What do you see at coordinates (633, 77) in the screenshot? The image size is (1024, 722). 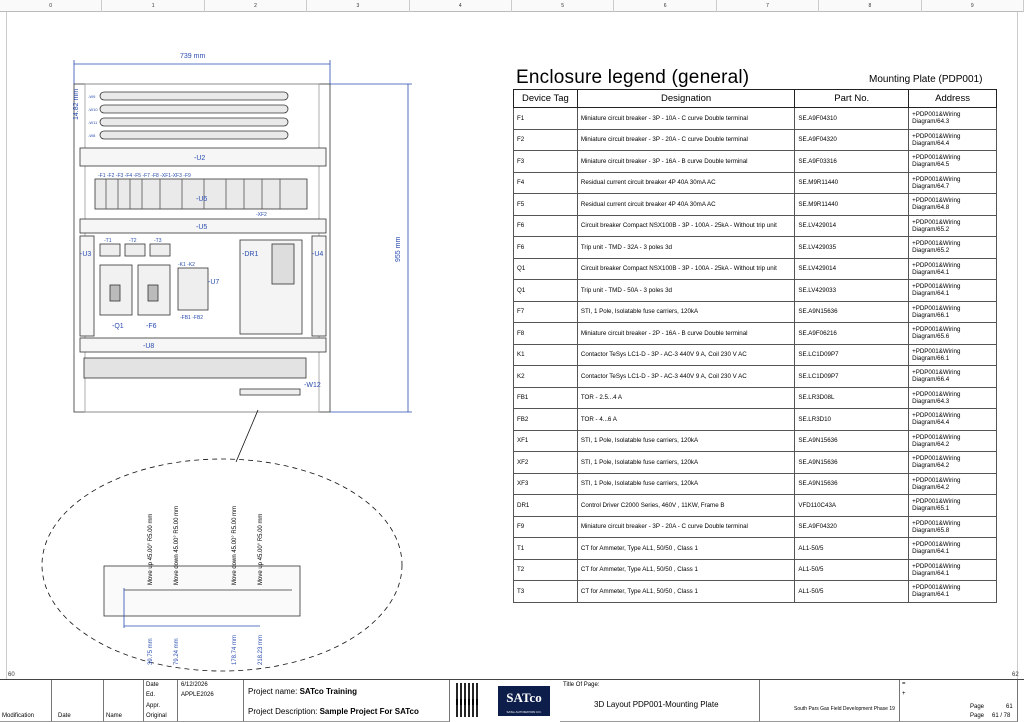 I see `legend-title: Enclosure legend (general)` at bounding box center [633, 77].